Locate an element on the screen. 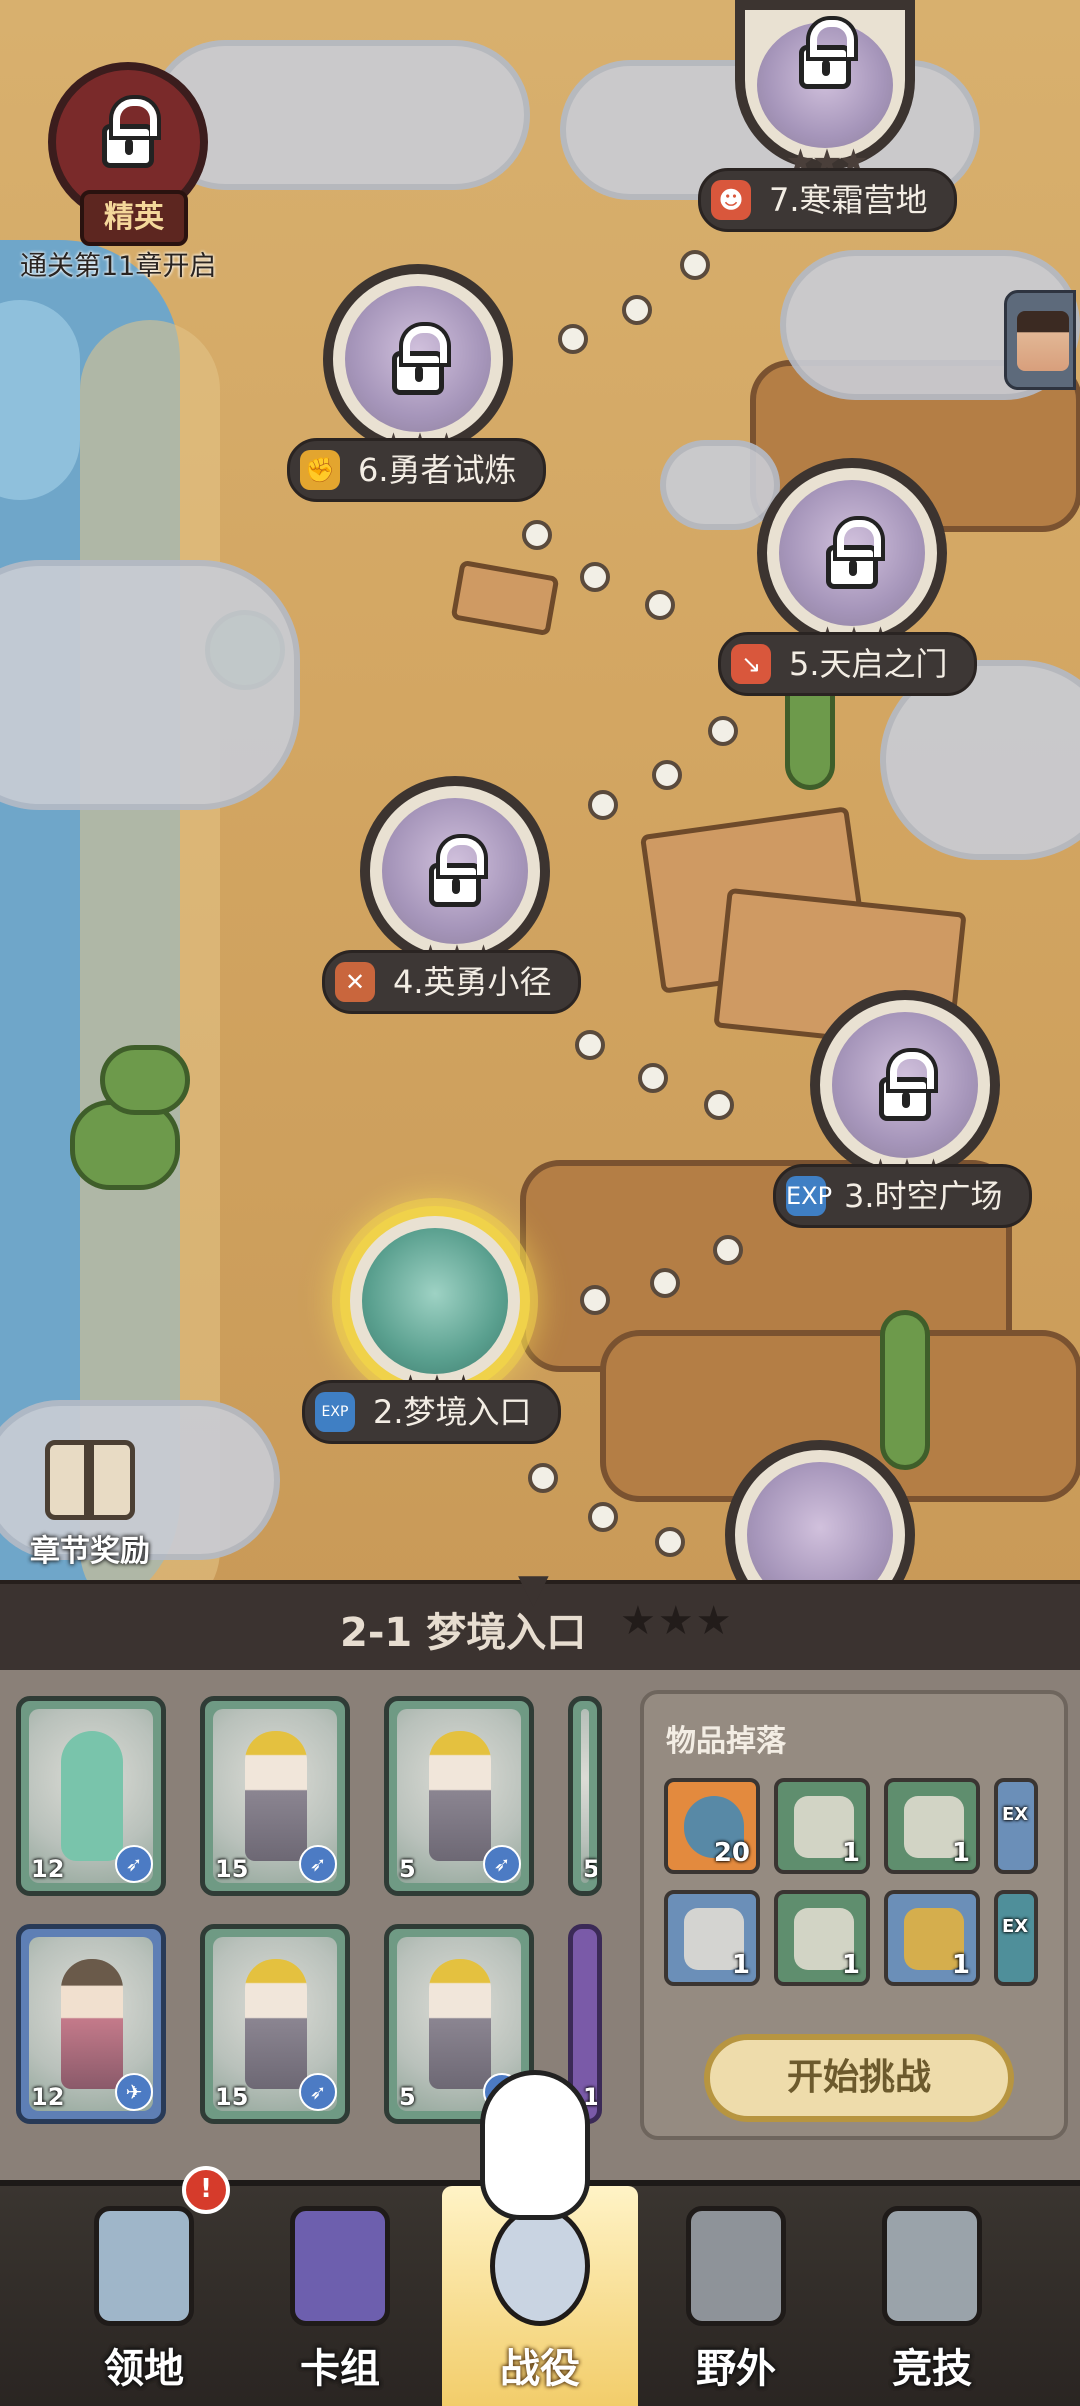 This screenshot has width=1080, height=2406. stage-7-label: ☻ 7.寒霜营地 is located at coordinates (827, 200).